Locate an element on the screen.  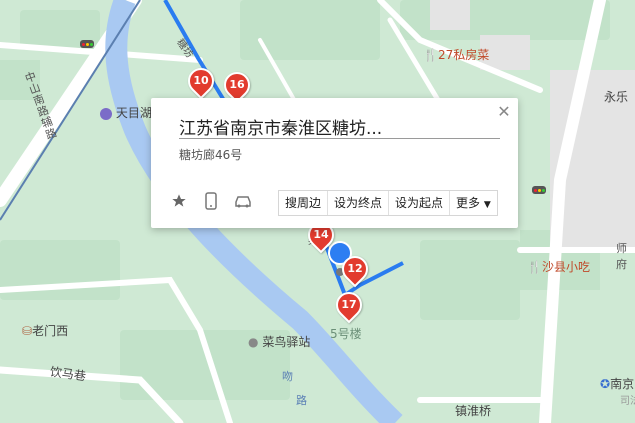
more-label: 更多 is located at coordinates (468, 203).